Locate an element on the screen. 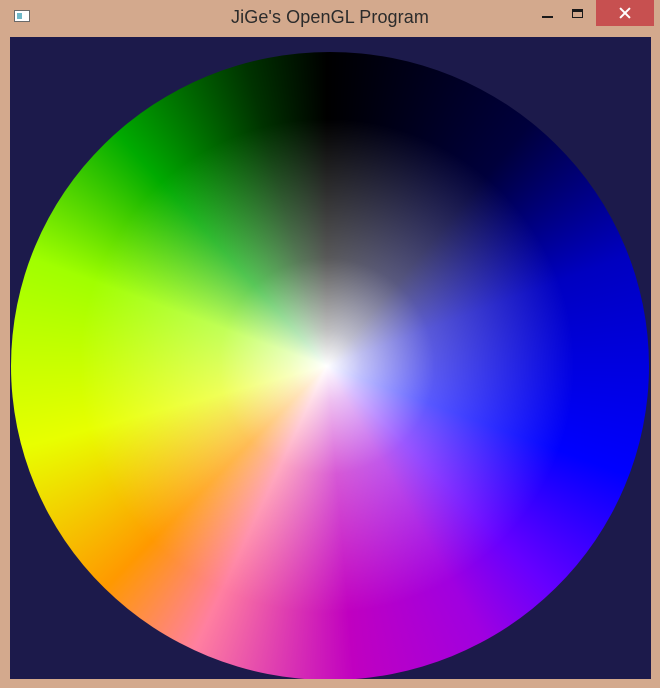 The height and width of the screenshot is (688, 660). title-bar: JiGe's OpenGL Program is located at coordinates (330, 18).